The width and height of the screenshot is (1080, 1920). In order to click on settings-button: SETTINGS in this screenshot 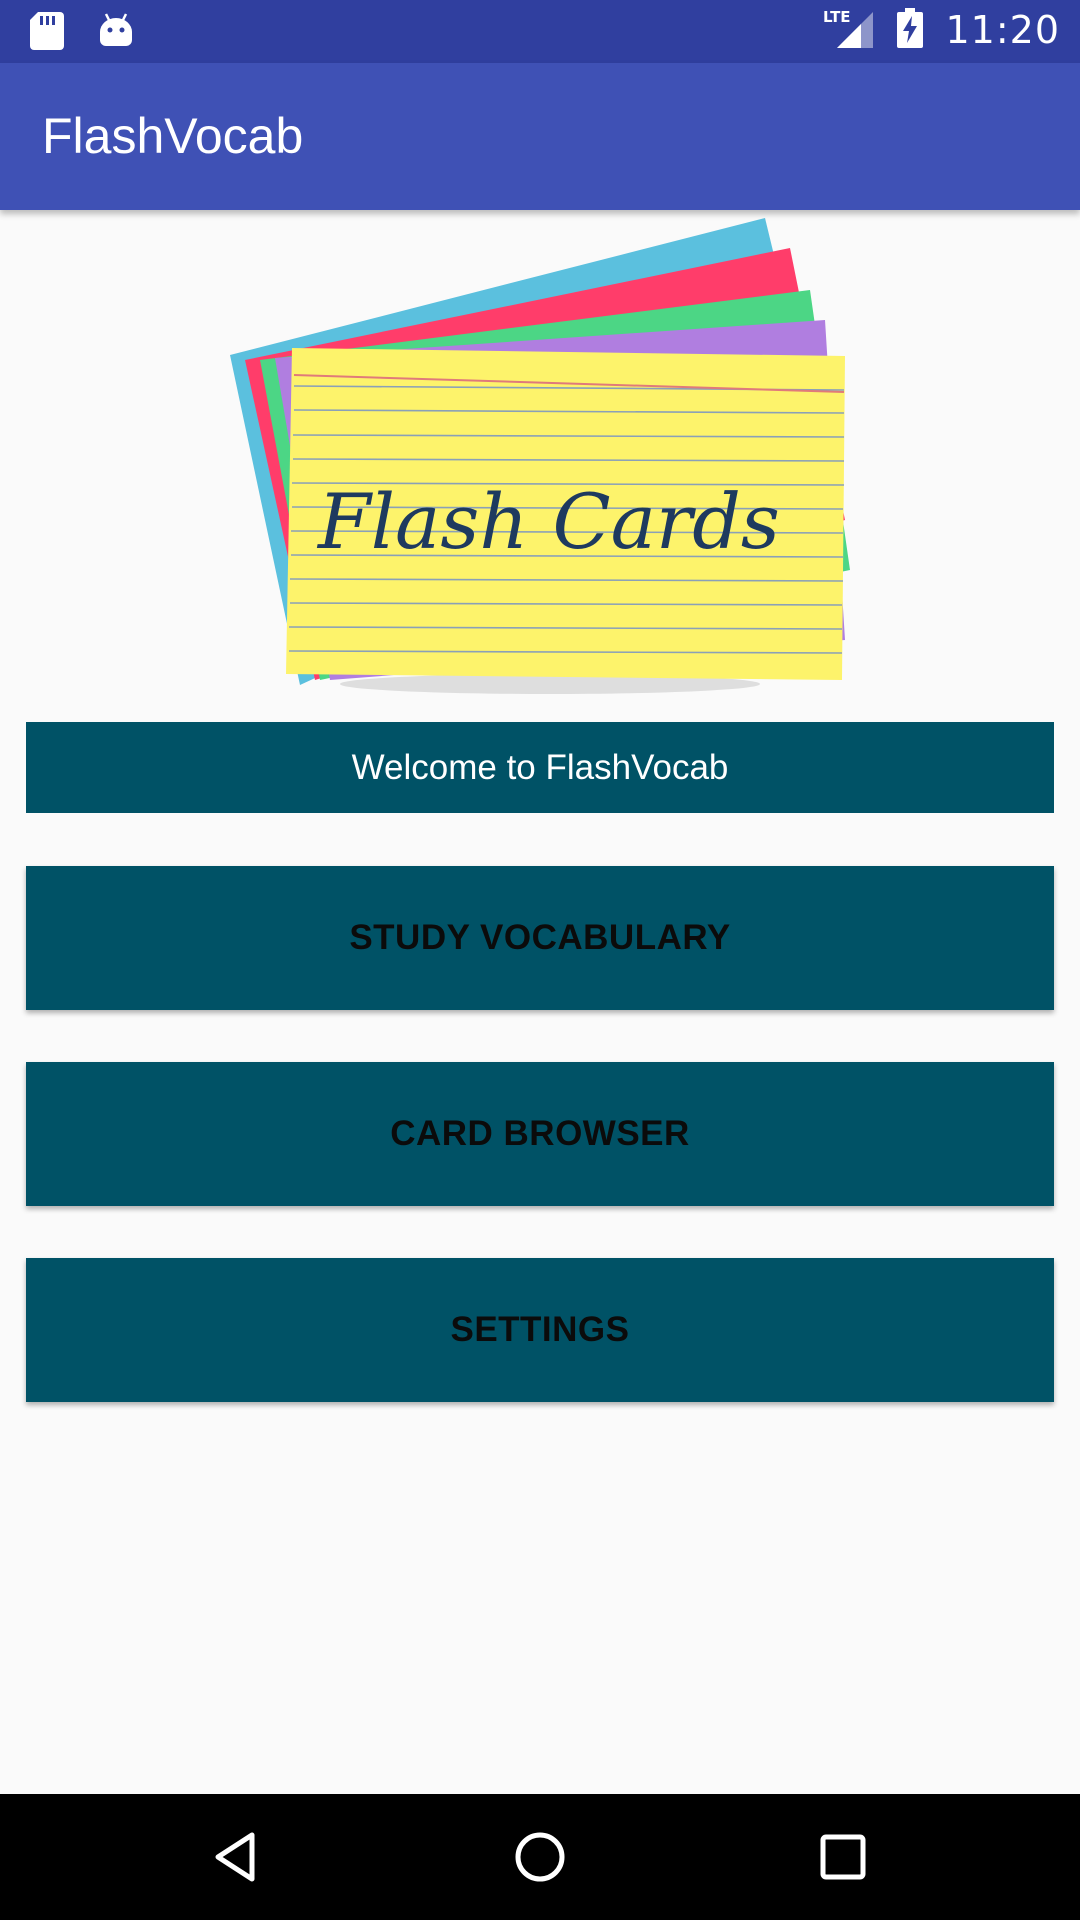, I will do `click(540, 1330)`.